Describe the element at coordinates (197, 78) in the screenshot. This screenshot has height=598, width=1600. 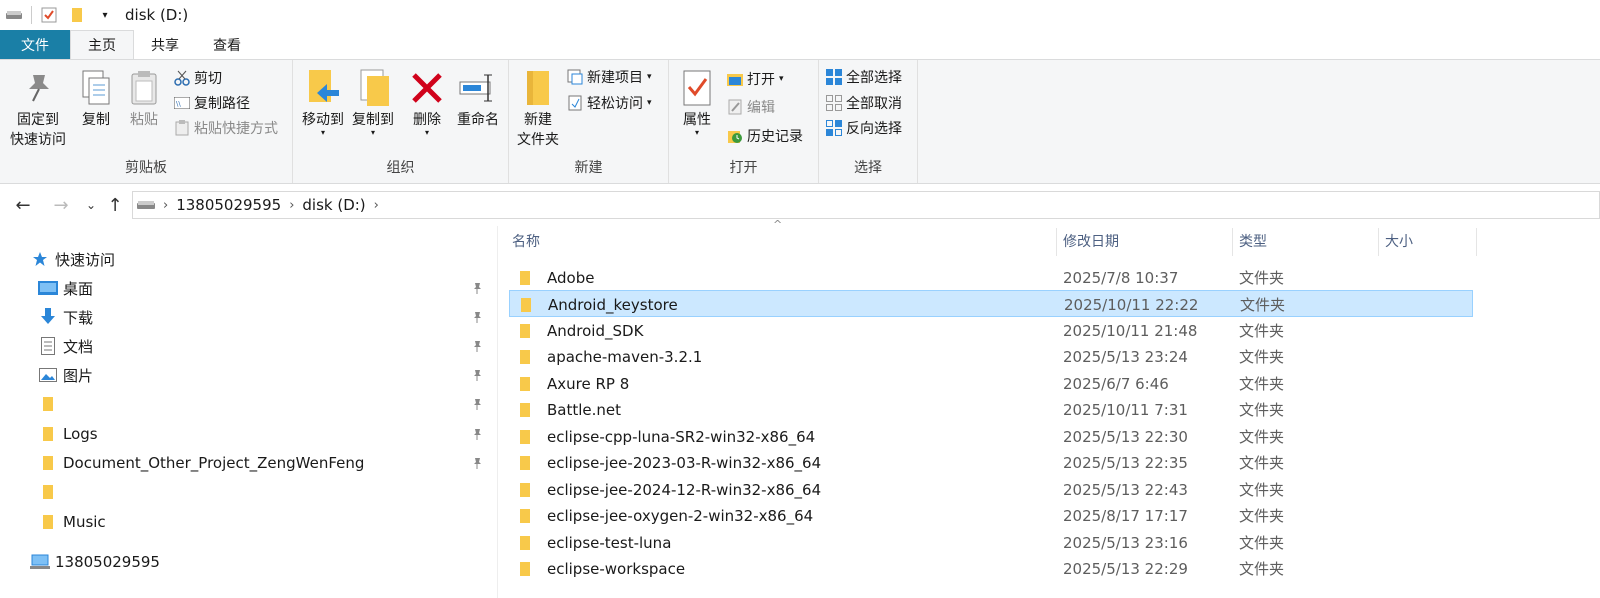
I see `cut-button: 剪切` at that location.